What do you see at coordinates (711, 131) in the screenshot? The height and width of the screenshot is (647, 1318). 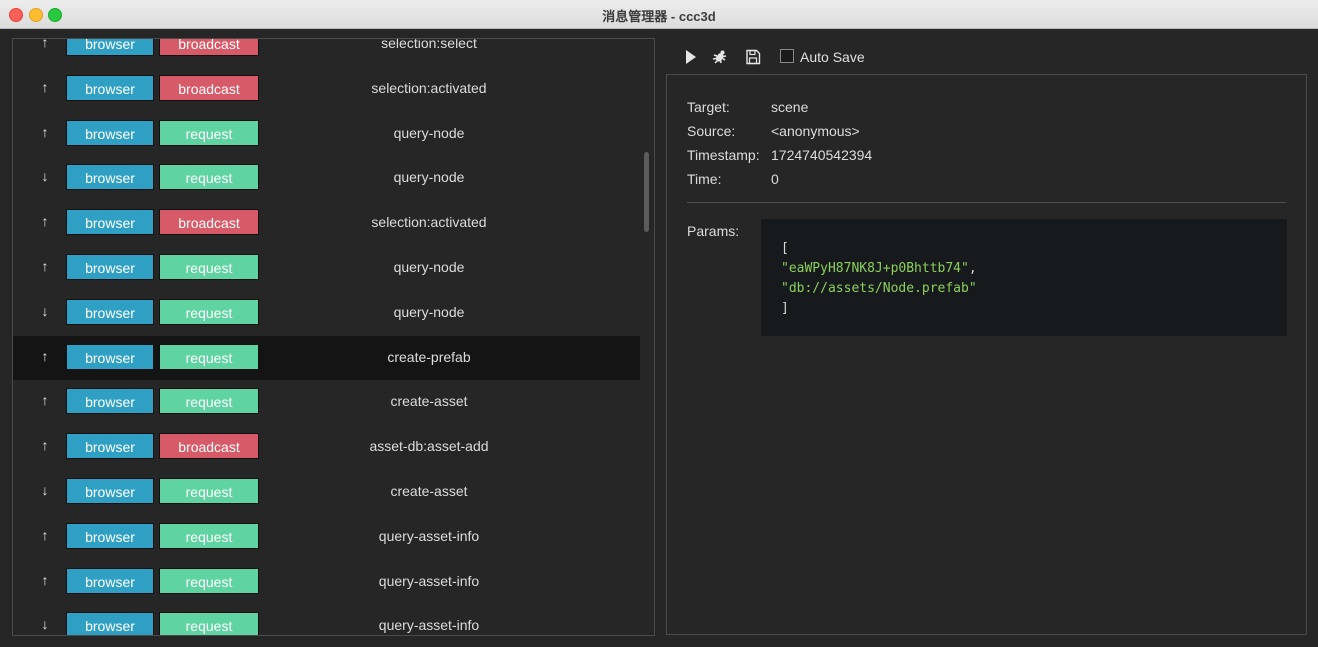 I see `source-label: Source:` at bounding box center [711, 131].